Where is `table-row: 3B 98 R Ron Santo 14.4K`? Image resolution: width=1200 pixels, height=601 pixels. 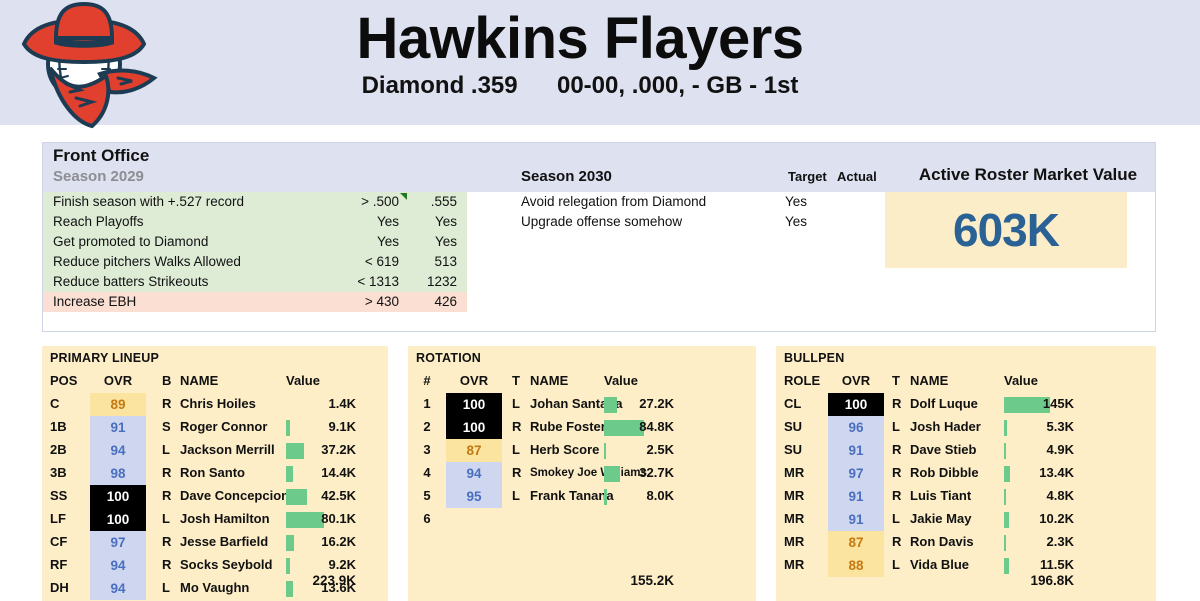 table-row: 3B 98 R Ron Santo 14.4K is located at coordinates (215, 473).